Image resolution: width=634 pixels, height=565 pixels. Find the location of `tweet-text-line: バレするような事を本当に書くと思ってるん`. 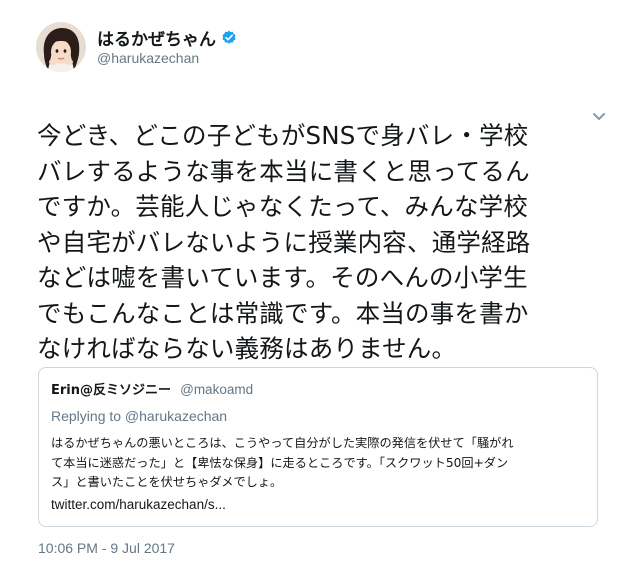

tweet-text-line: バレするような事を本当に書くと思ってるん is located at coordinates (283, 171).